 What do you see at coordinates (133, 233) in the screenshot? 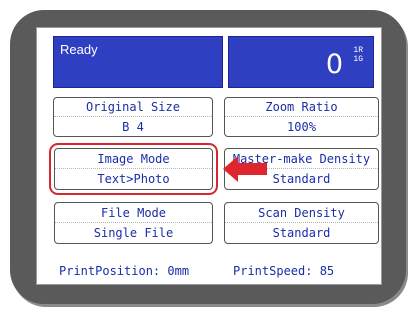
I see `file-mode-value: Single File` at bounding box center [133, 233].